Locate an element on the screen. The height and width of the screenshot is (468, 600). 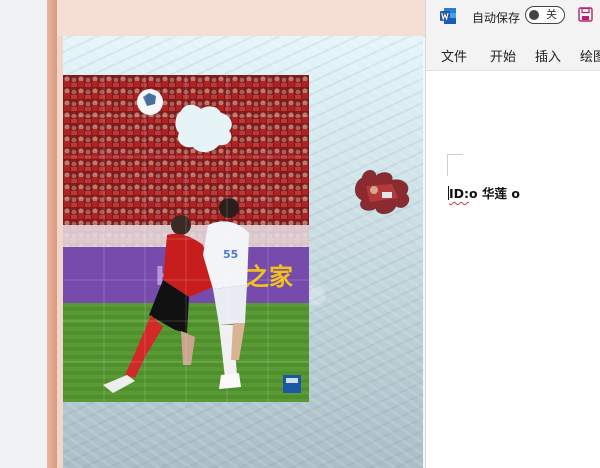
ribbon-tabs: 文件 开始 插入 绘图 is located at coordinates (513, 52).